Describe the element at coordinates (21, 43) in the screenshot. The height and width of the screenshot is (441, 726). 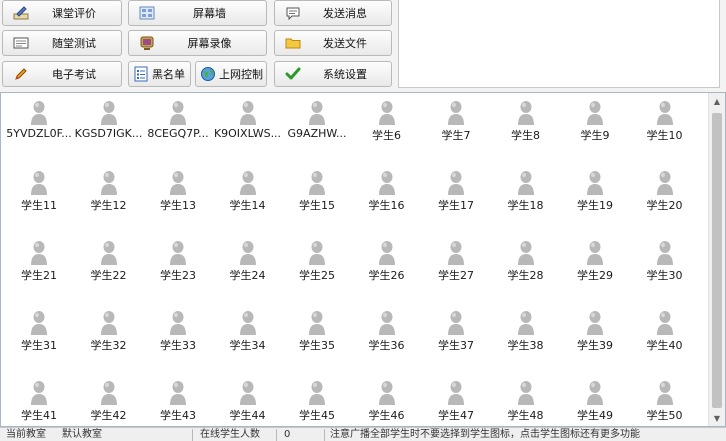
I see `test-paper-icon` at that location.